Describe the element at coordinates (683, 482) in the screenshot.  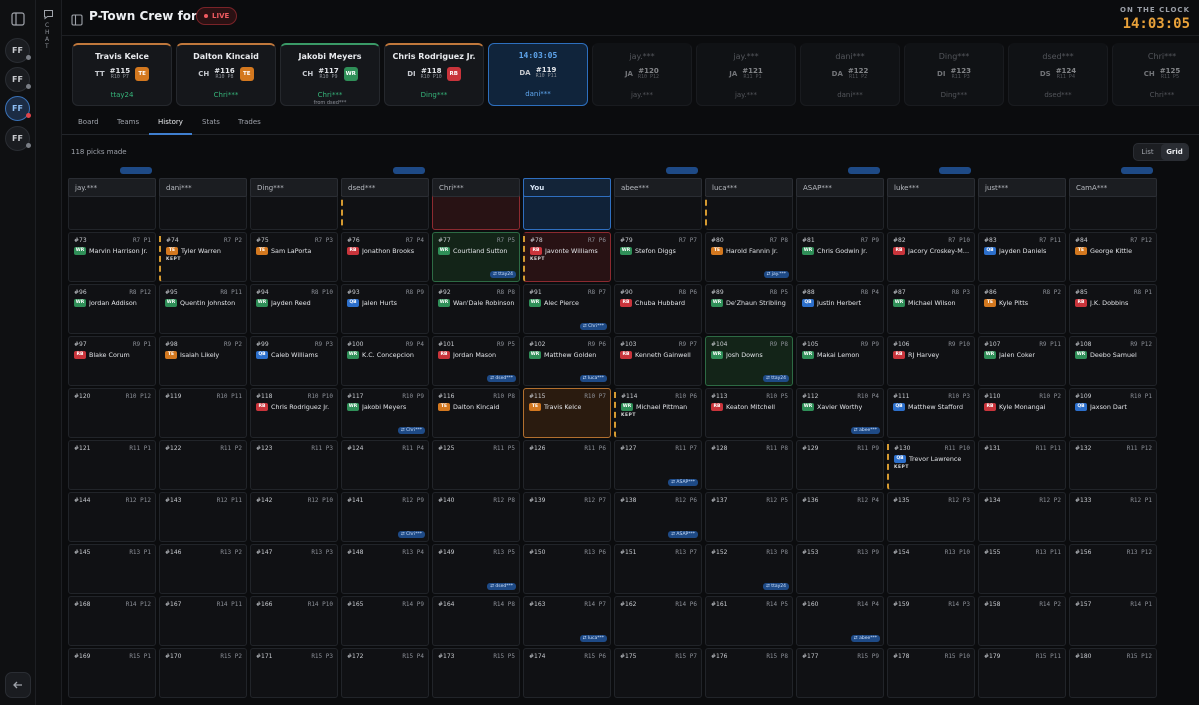
I see `trade-pill: ⇄ ASAP***` at that location.